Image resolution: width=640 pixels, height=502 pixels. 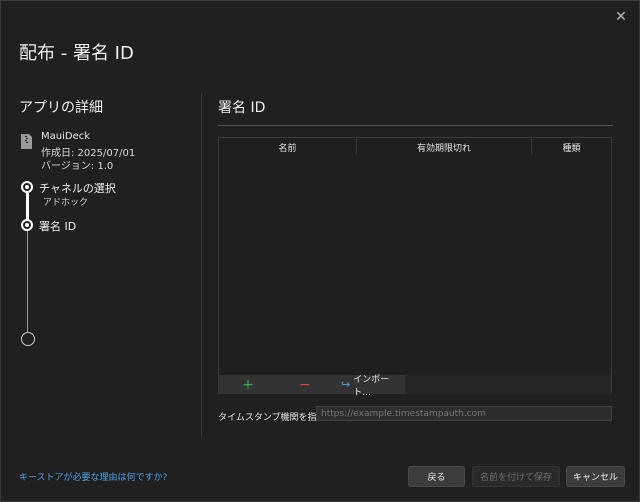 I want to click on step-sub-channel: アドホック, so click(x=66, y=203).